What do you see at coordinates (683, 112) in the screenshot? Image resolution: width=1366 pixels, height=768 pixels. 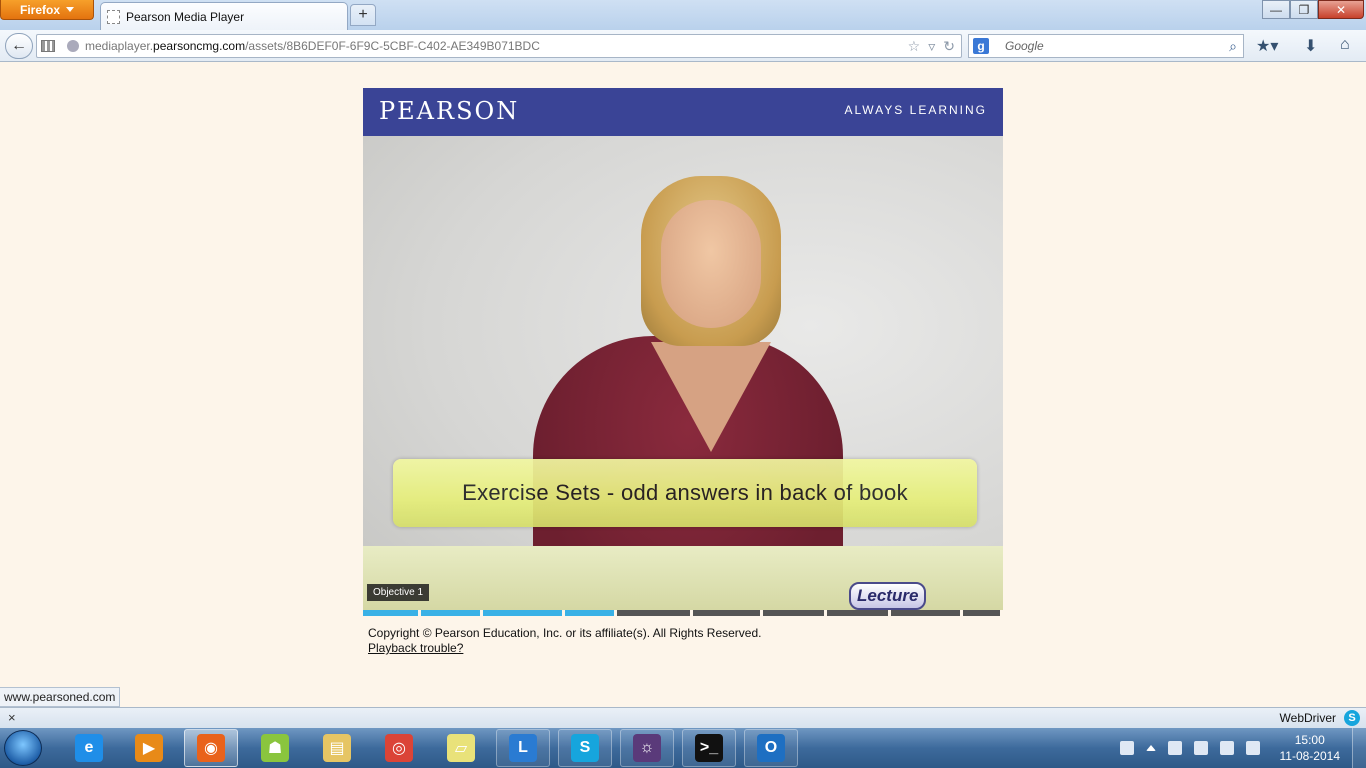 I see `pearson-header: PEARSON ALWAYS LEARNING` at bounding box center [683, 112].